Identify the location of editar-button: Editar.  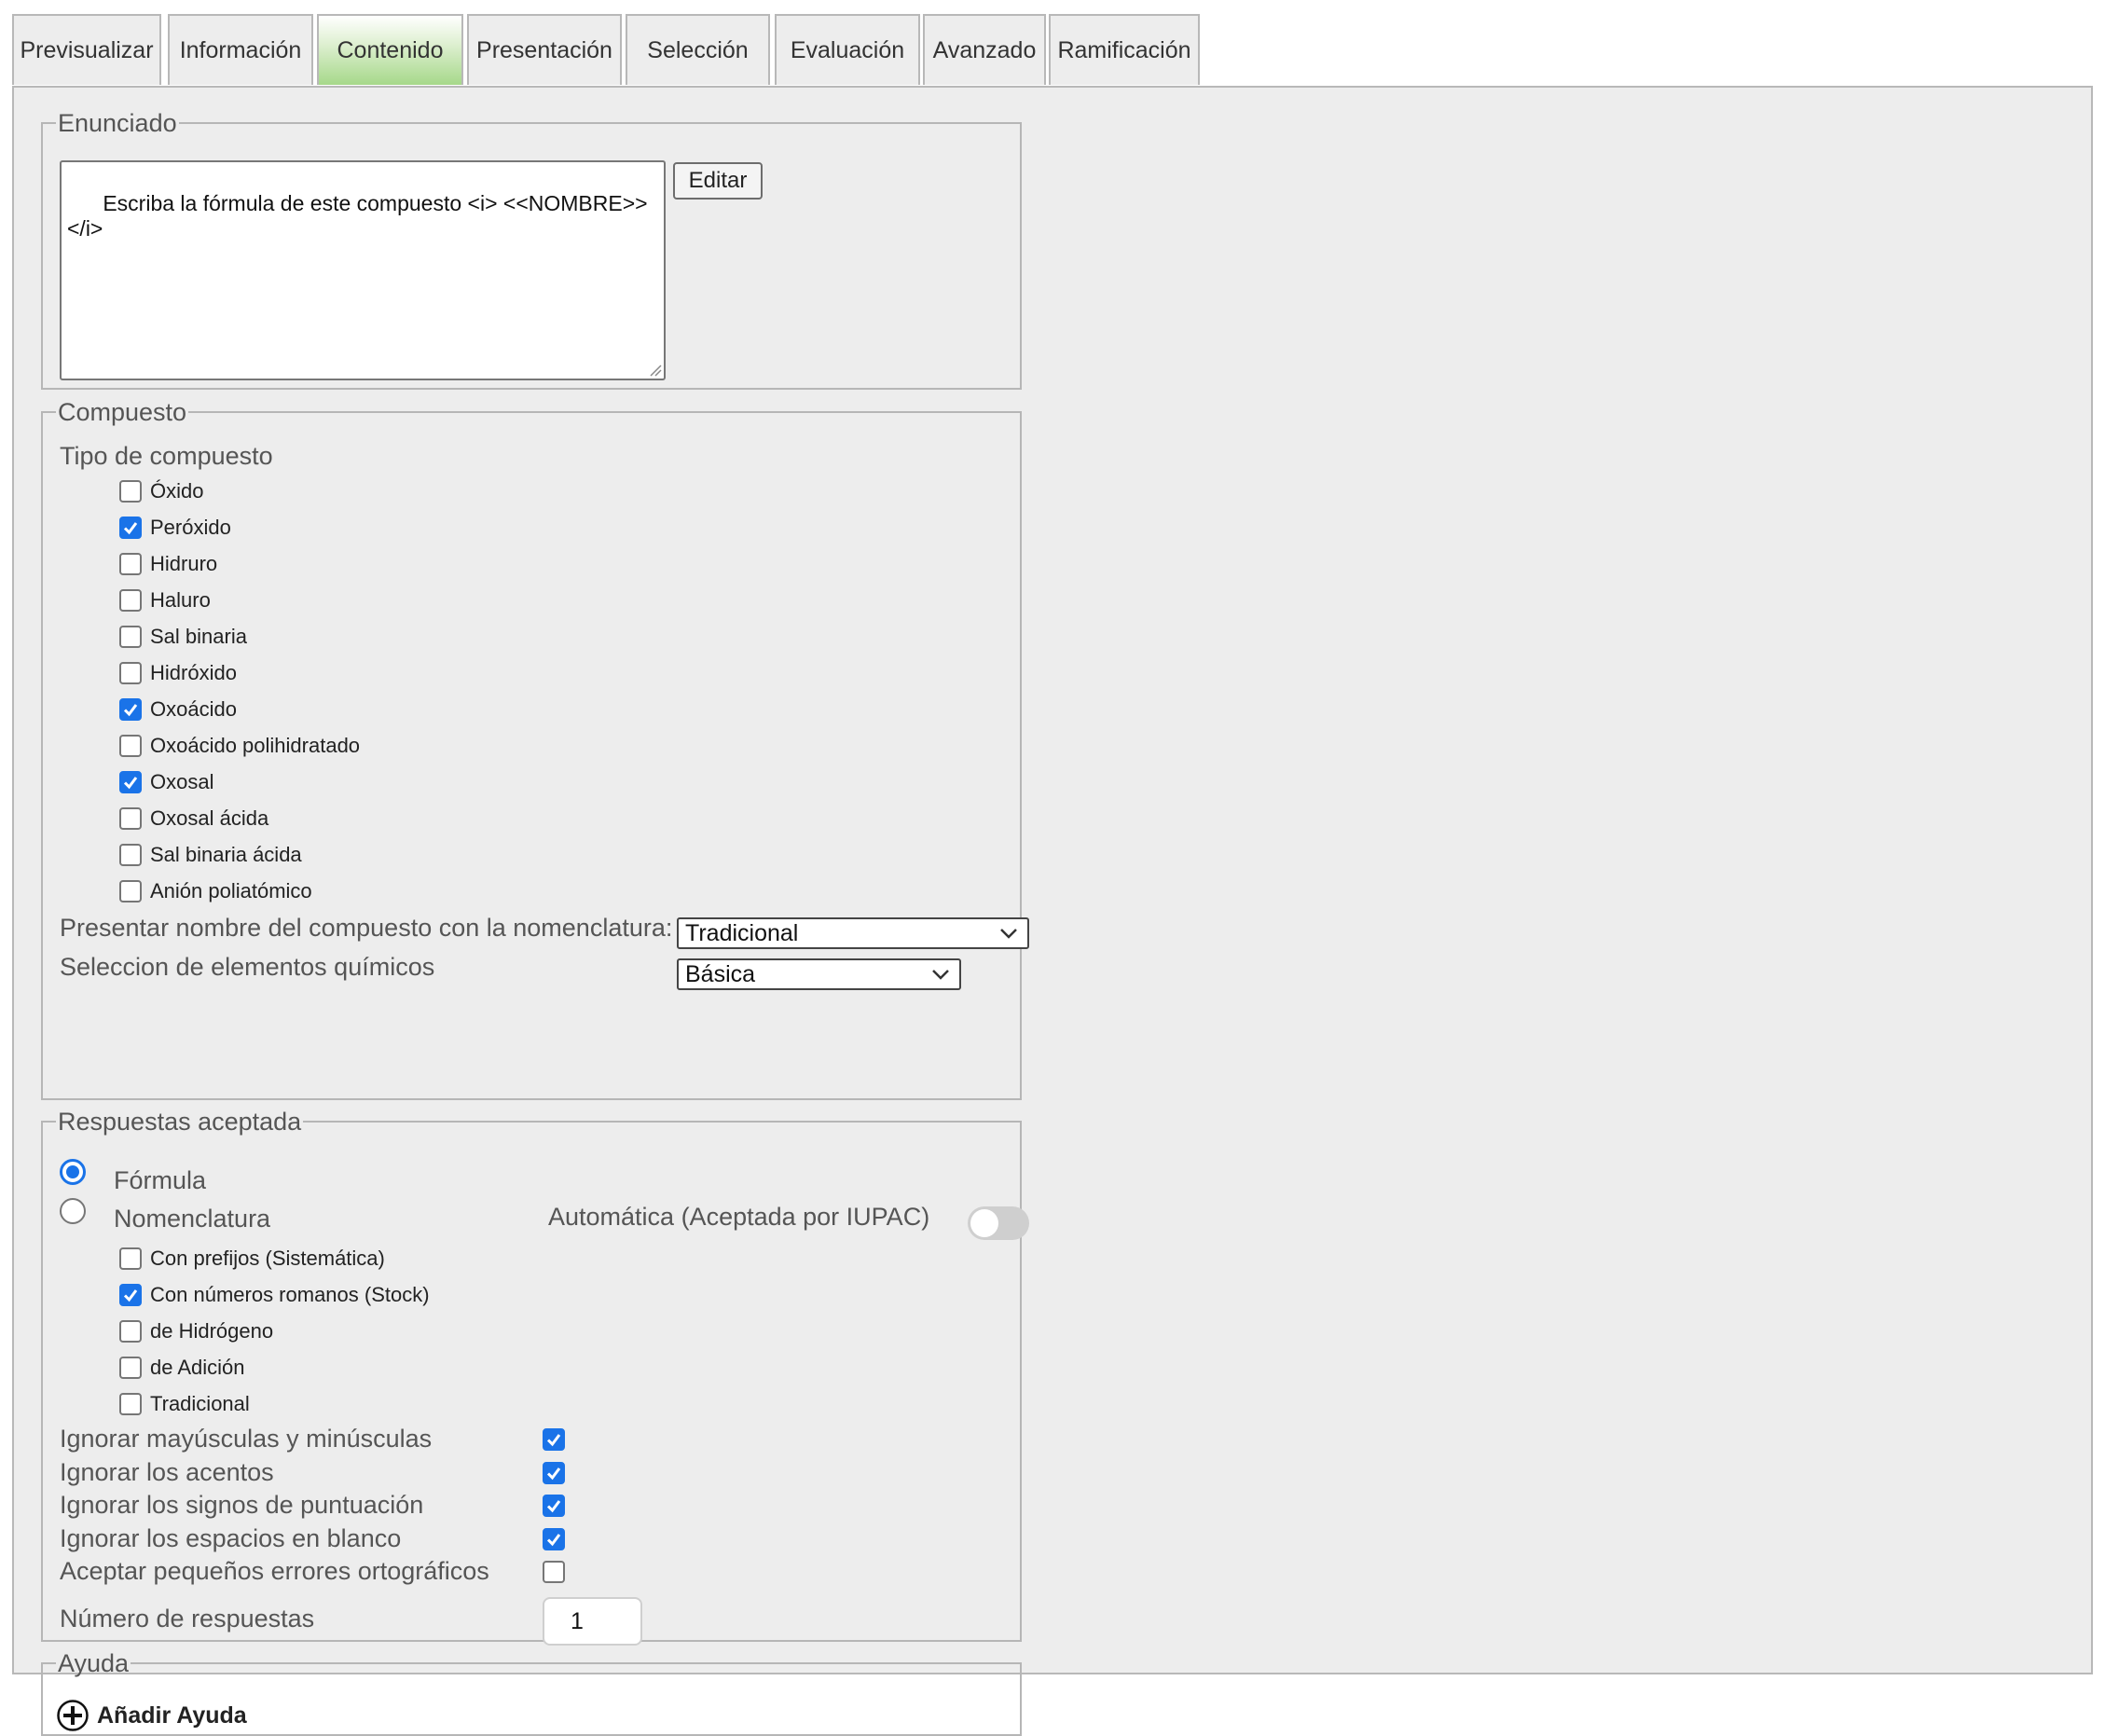
(718, 181).